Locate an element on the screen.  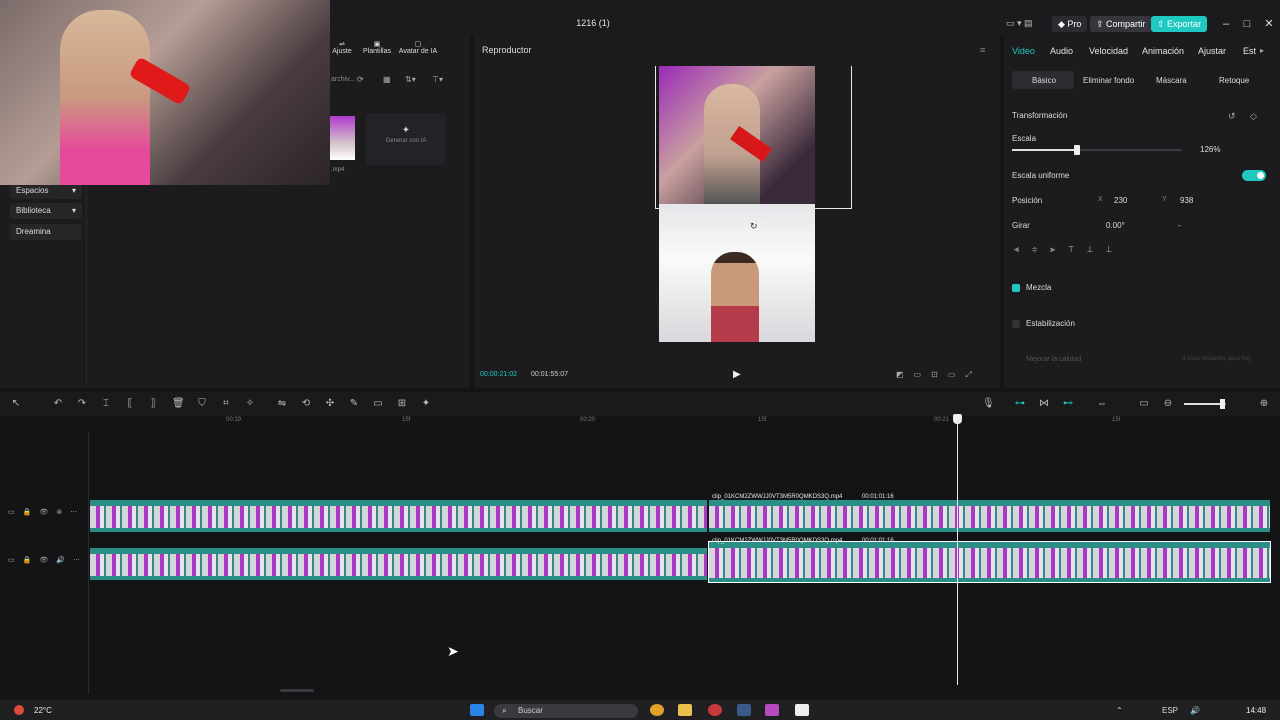
clip-track2-b-selected is located at coordinates (989, 562).